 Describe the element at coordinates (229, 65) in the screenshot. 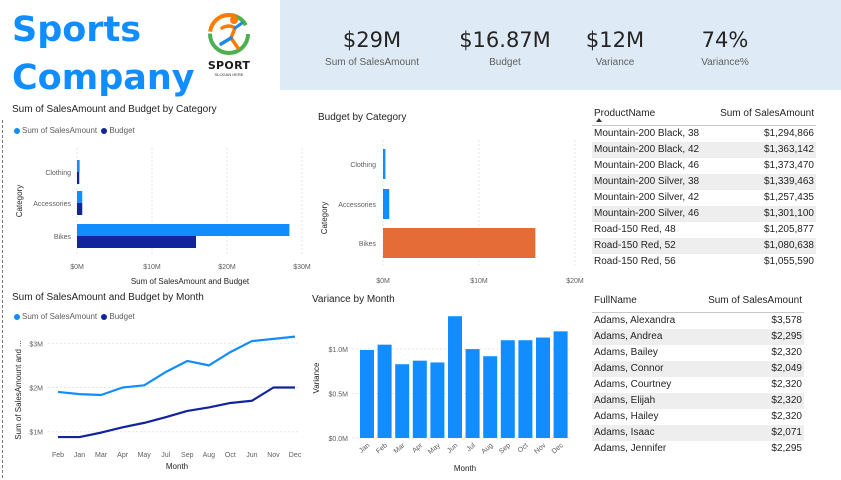

I see `logo-text: SPORT` at that location.